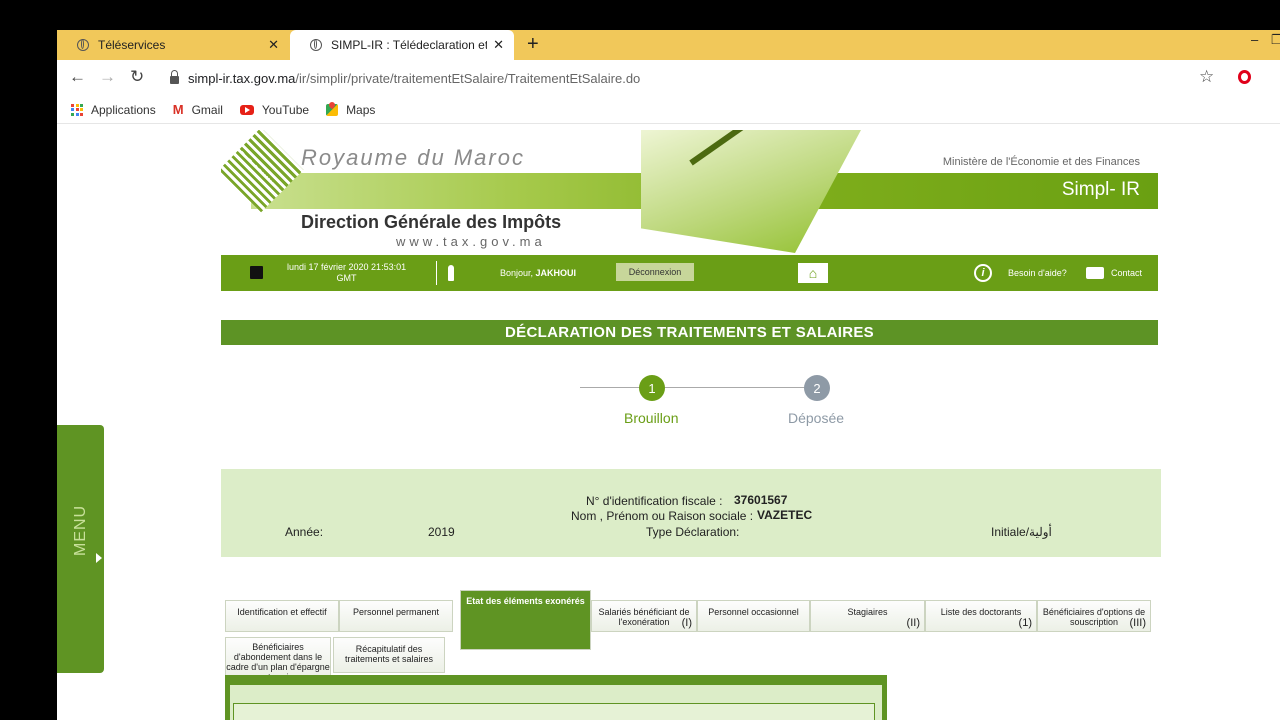 The height and width of the screenshot is (720, 1280). I want to click on tab-label: Personnel permanent, so click(396, 612).